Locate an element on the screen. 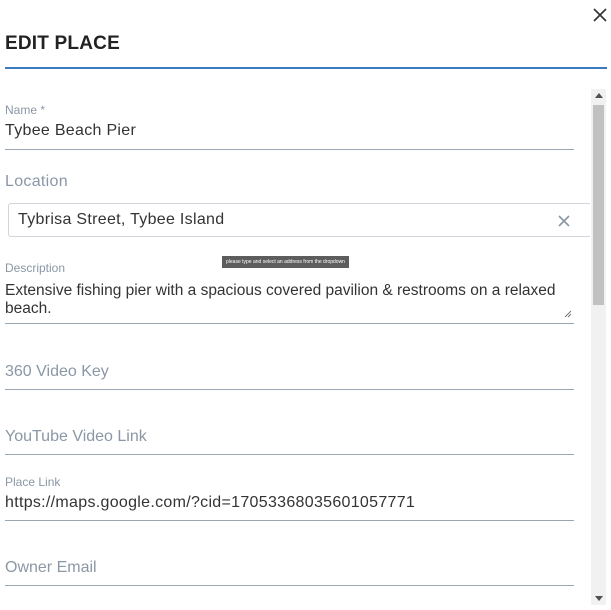 This screenshot has height=610, width=611. title-divider is located at coordinates (306, 68).